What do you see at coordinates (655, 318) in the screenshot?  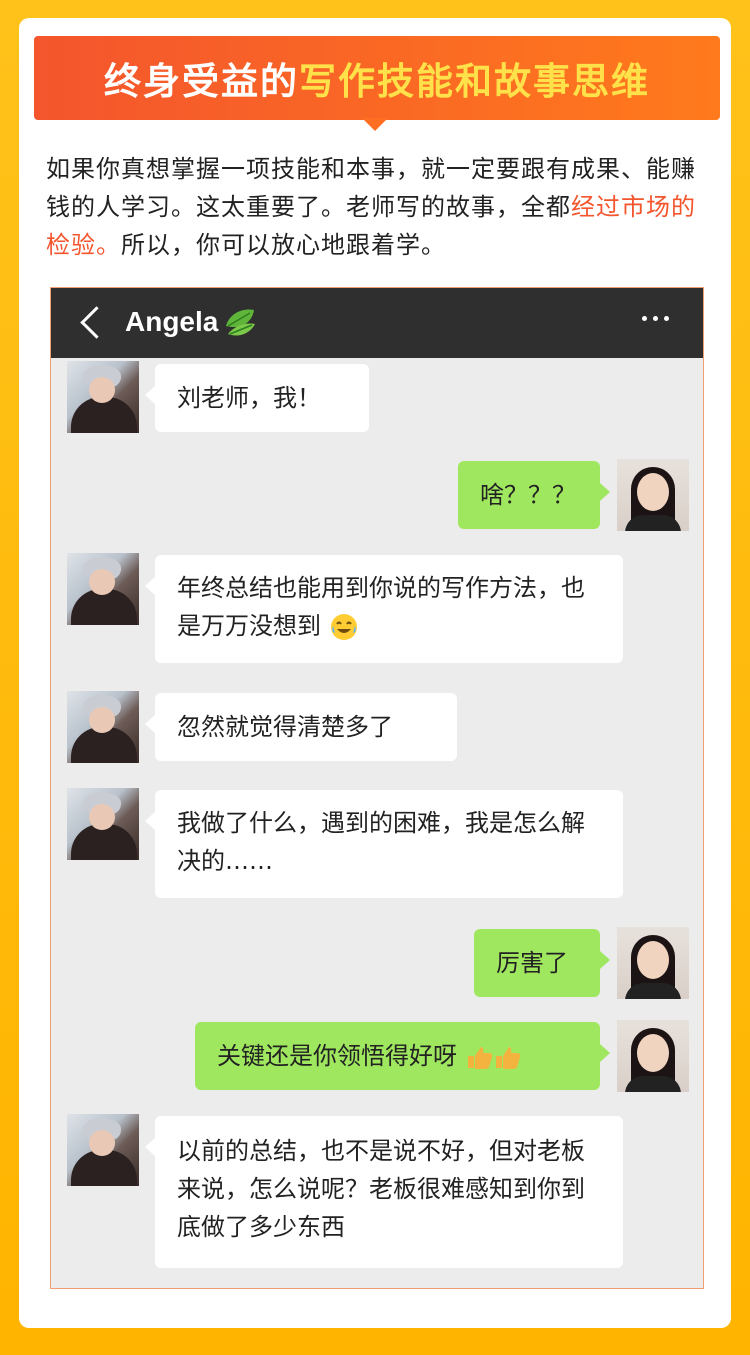 I see `more-dots-icon` at bounding box center [655, 318].